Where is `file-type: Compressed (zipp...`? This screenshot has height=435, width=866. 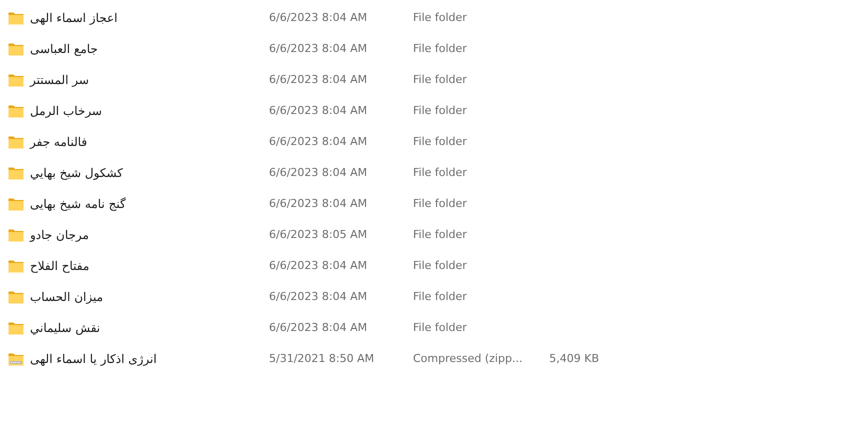 file-type: Compressed (zipp... is located at coordinates (467, 358).